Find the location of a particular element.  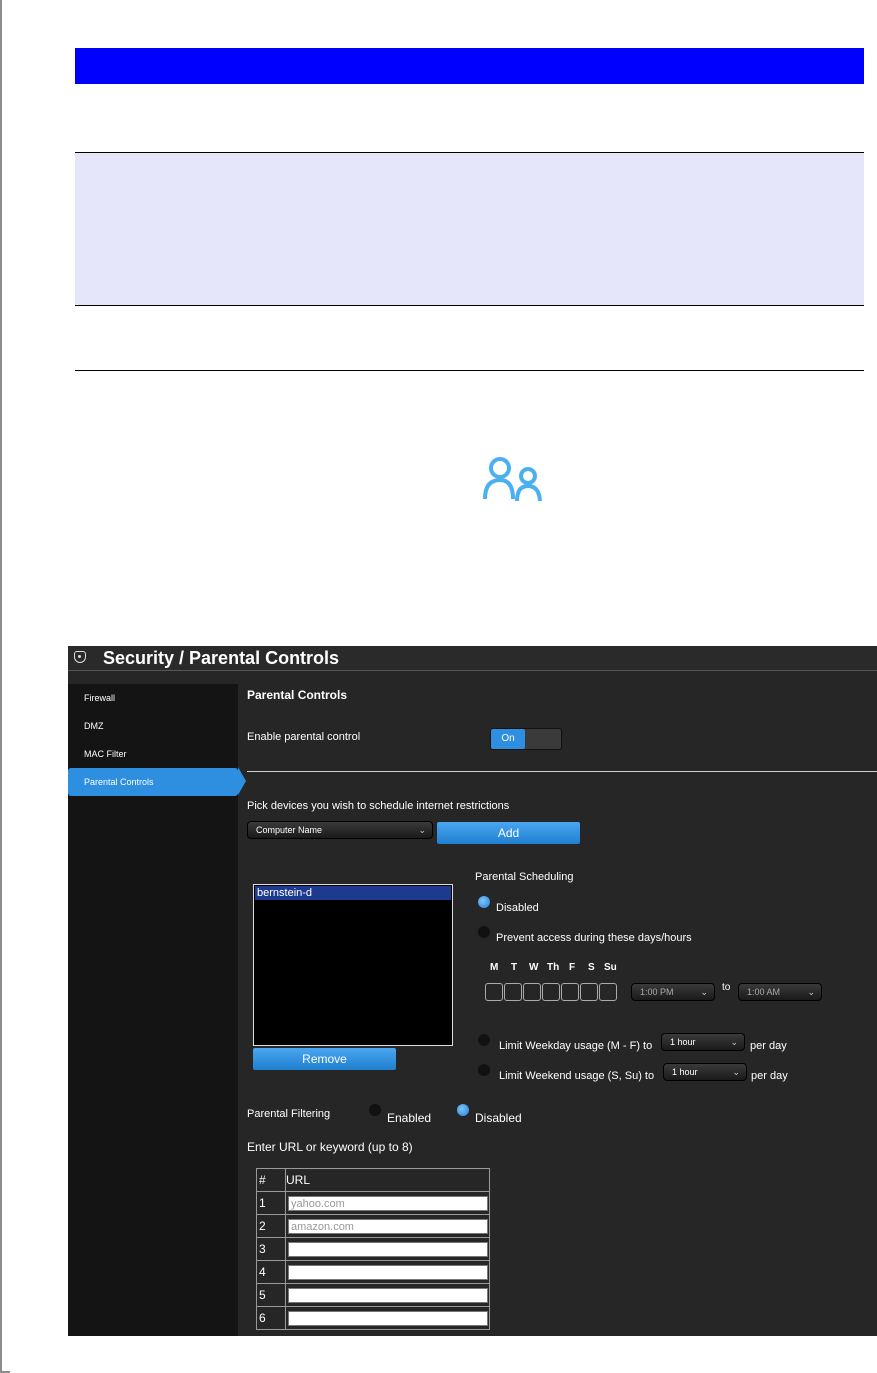

page-left-edge is located at coordinates (1, 686).